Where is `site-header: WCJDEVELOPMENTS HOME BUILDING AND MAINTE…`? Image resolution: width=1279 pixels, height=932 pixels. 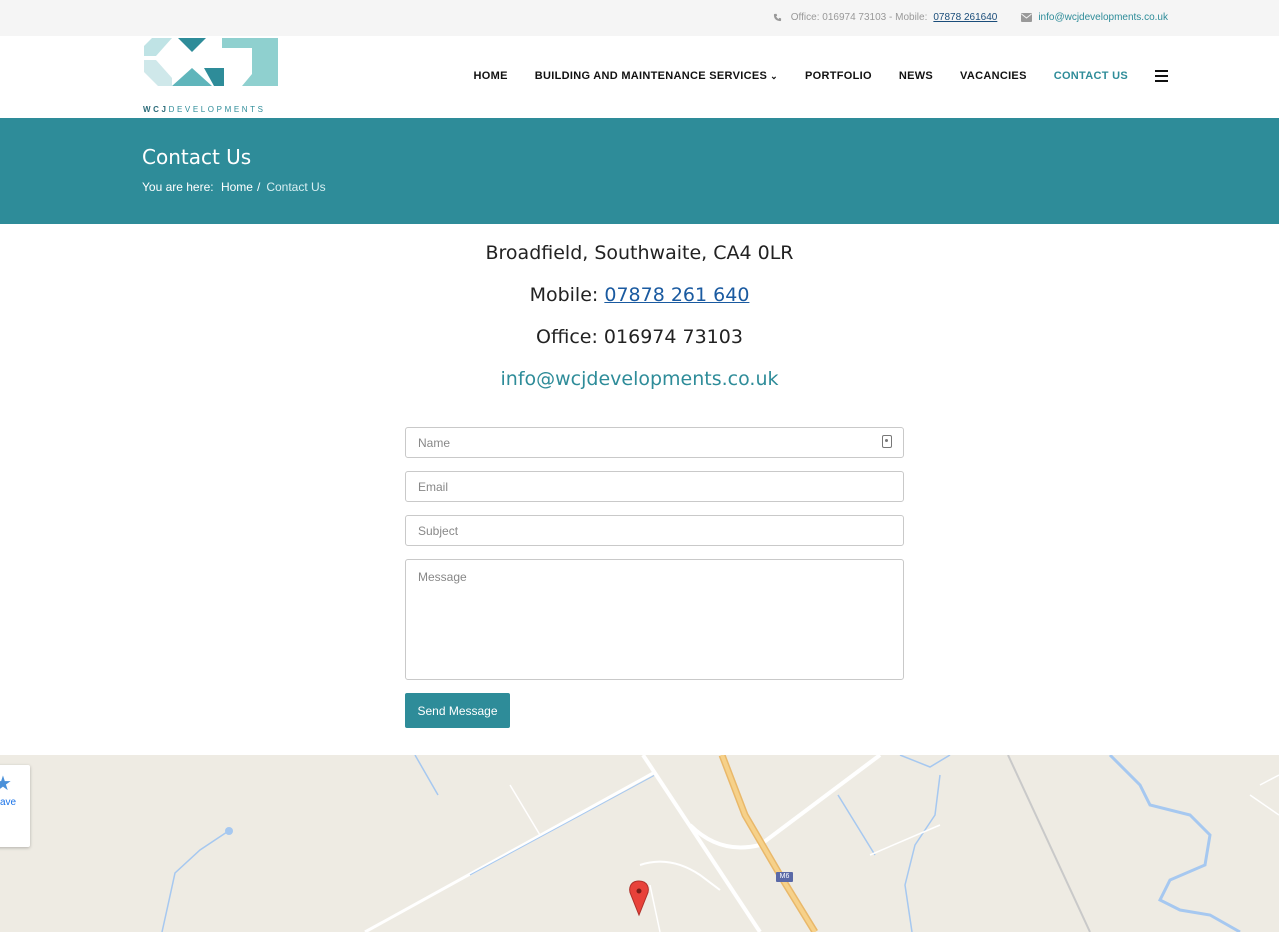
site-header: WCJDEVELOPMENTS HOME BUILDING AND MAINTE… is located at coordinates (639, 77).